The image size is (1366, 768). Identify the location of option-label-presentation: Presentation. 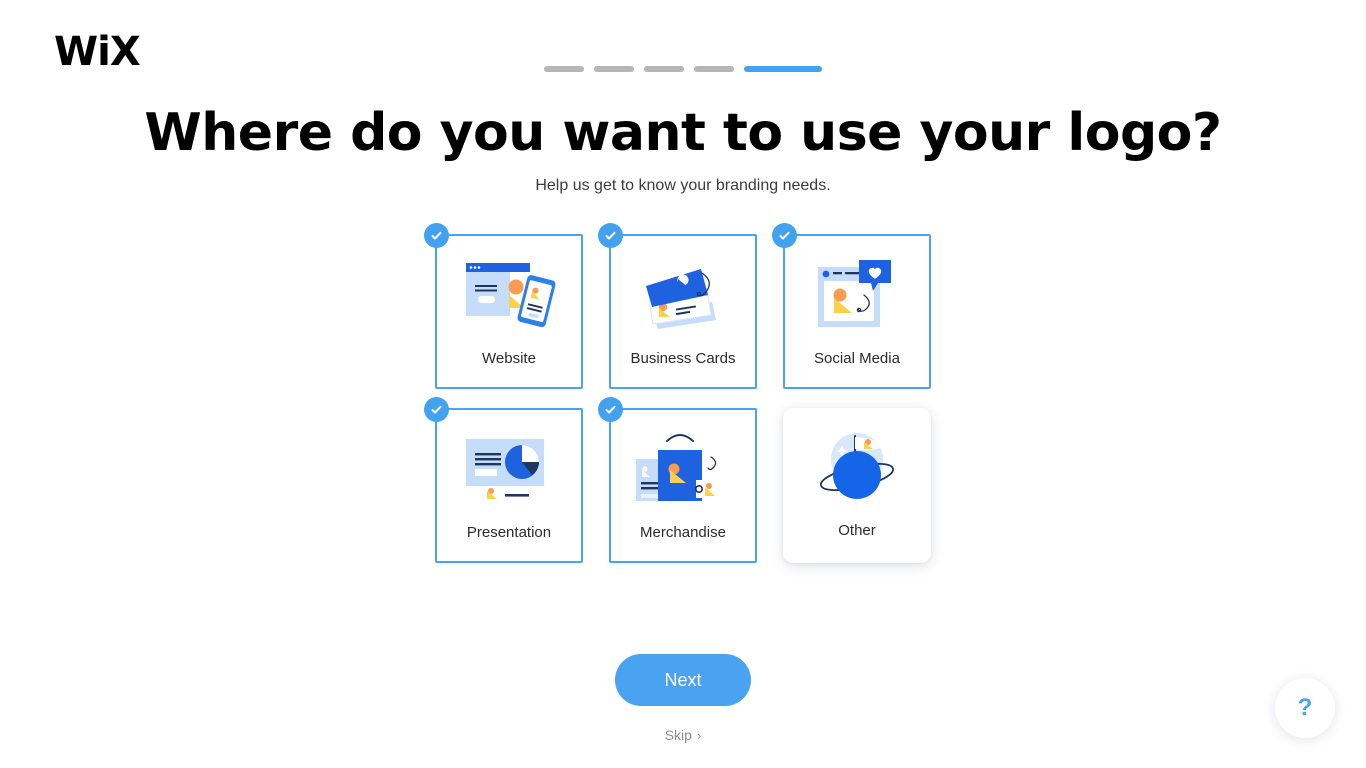
(509, 532).